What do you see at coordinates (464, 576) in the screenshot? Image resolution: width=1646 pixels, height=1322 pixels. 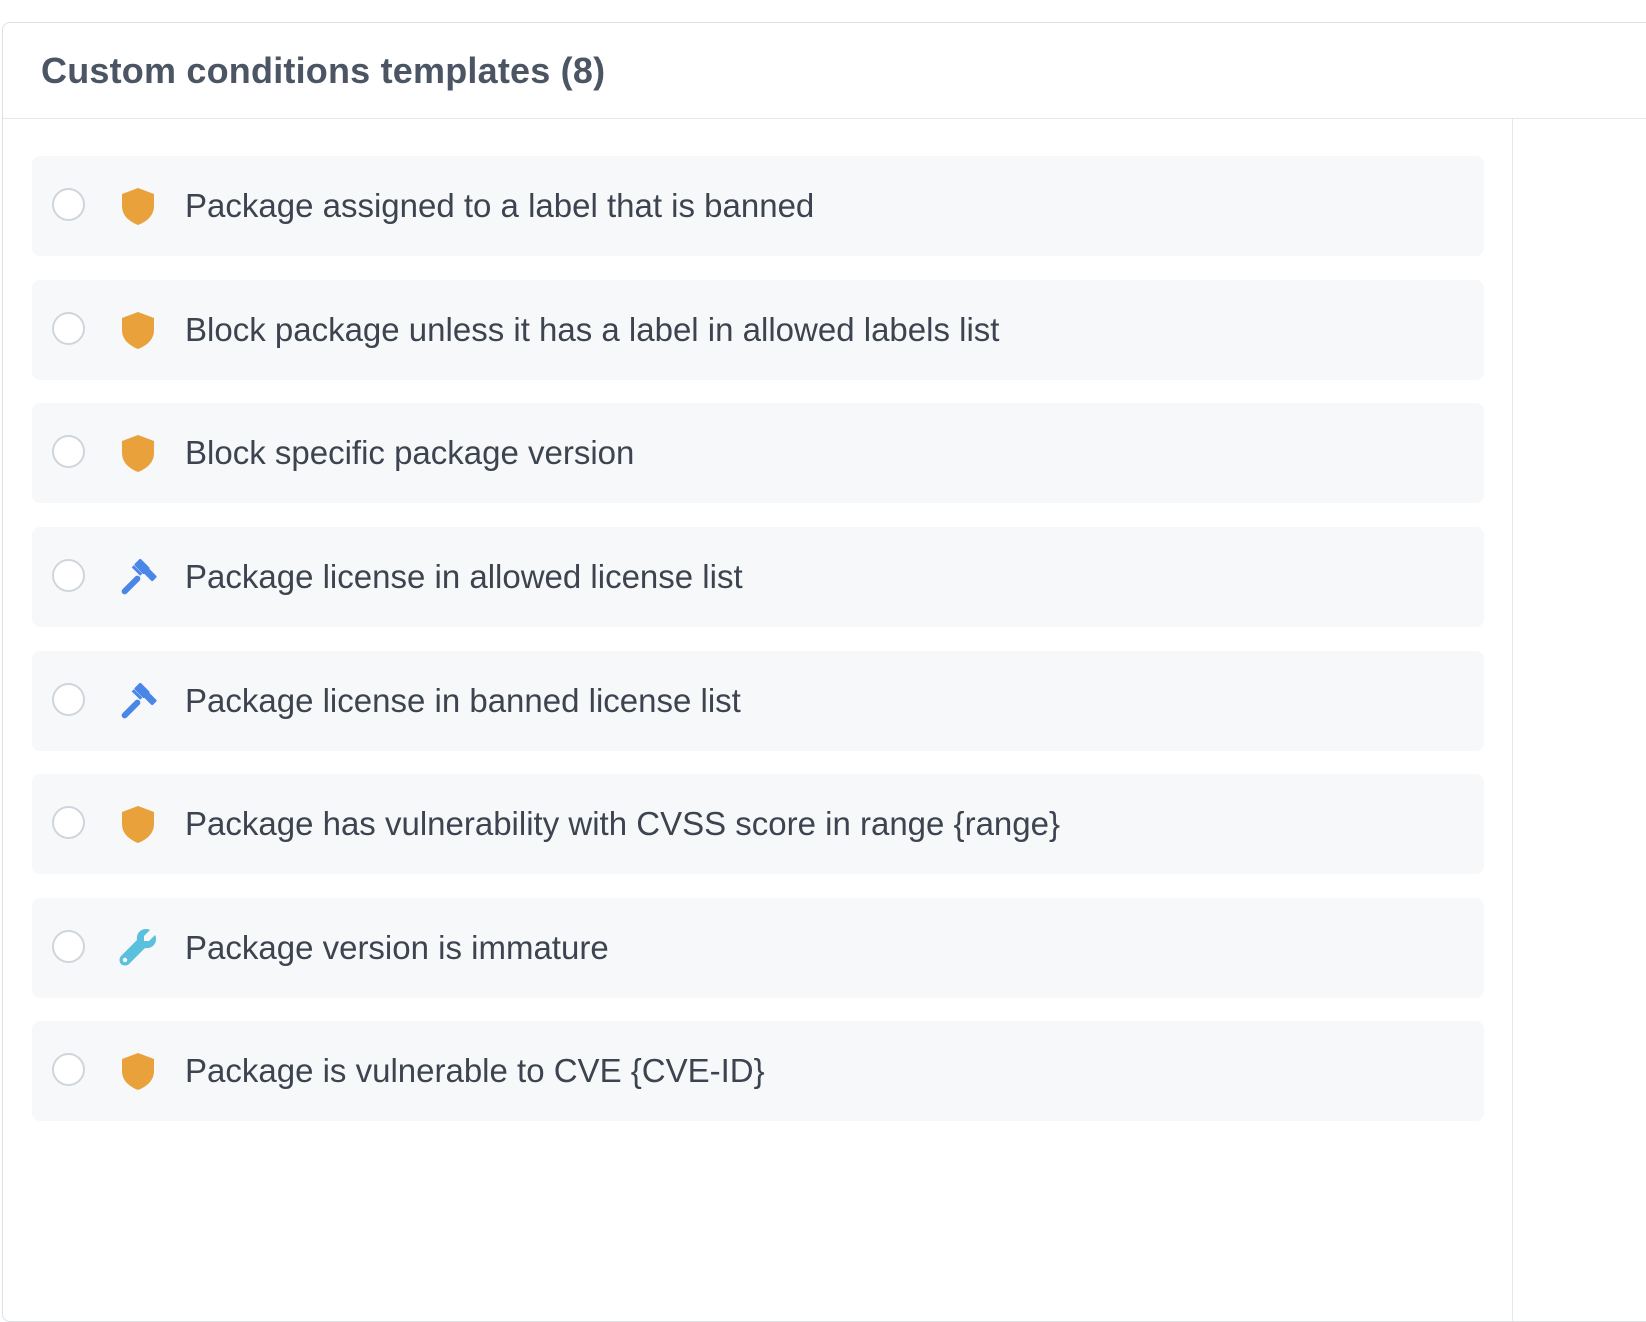 I see `template-label: Package license in allowed license list` at bounding box center [464, 576].